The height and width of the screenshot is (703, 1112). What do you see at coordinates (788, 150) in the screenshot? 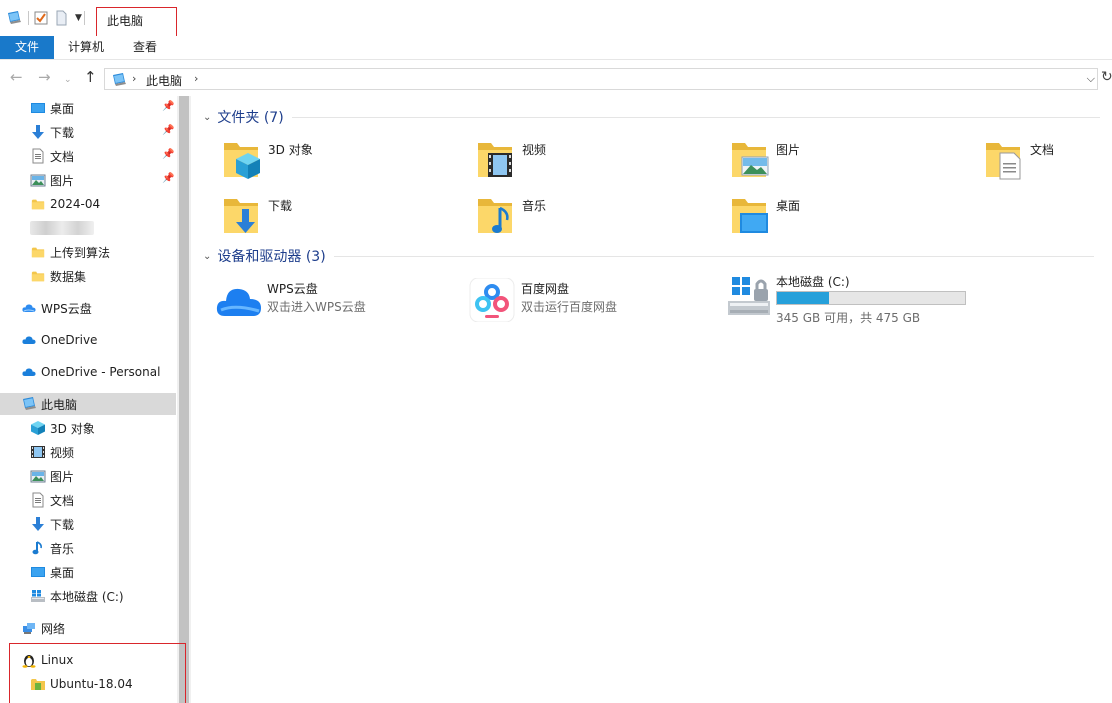
I see `tile-label: 图片` at bounding box center [788, 150].